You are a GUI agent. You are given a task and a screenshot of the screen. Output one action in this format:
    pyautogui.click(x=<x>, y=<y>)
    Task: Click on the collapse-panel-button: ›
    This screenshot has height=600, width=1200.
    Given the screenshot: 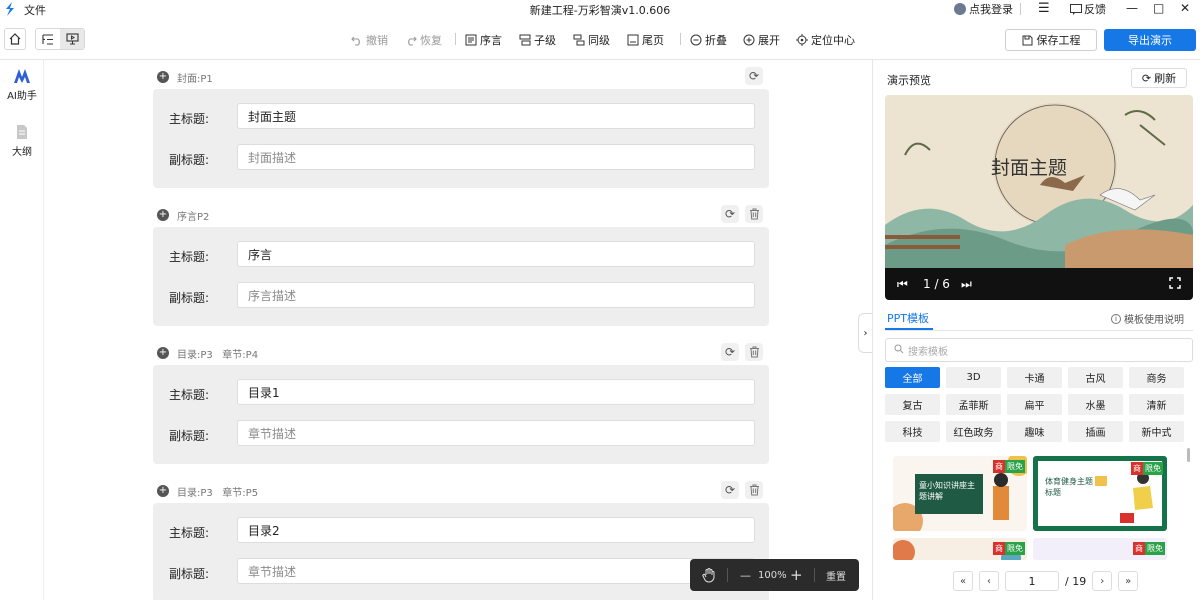 What is the action you would take?
    pyautogui.click(x=865, y=333)
    